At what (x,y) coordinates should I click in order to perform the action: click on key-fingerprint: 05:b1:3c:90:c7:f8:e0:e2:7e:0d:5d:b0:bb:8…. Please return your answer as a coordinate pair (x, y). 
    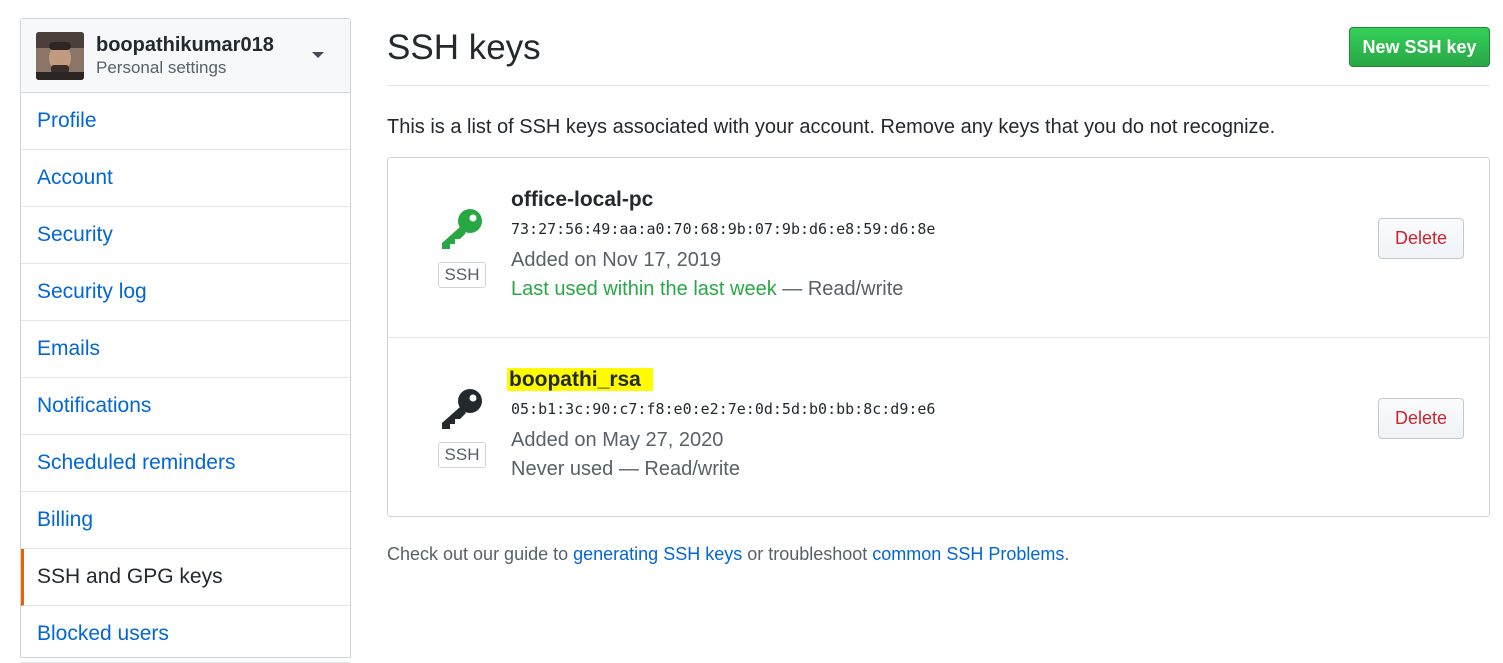
    Looking at the image, I should click on (723, 409).